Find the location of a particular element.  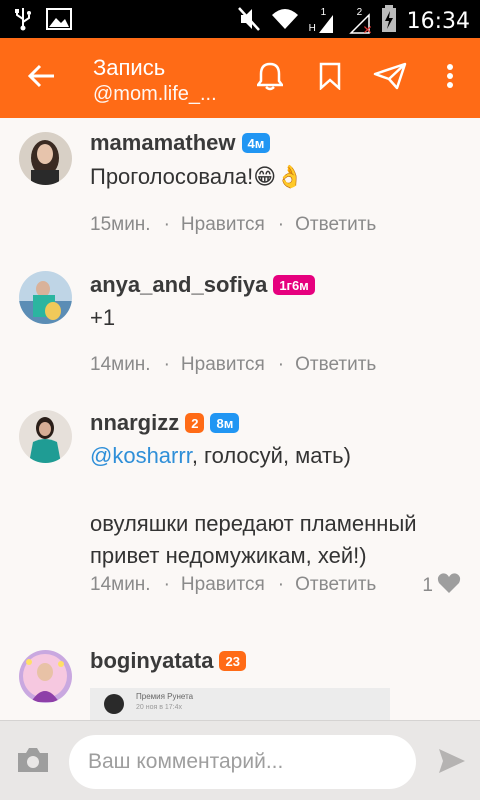

comment-header: boginyatata 23 is located at coordinates (168, 661).